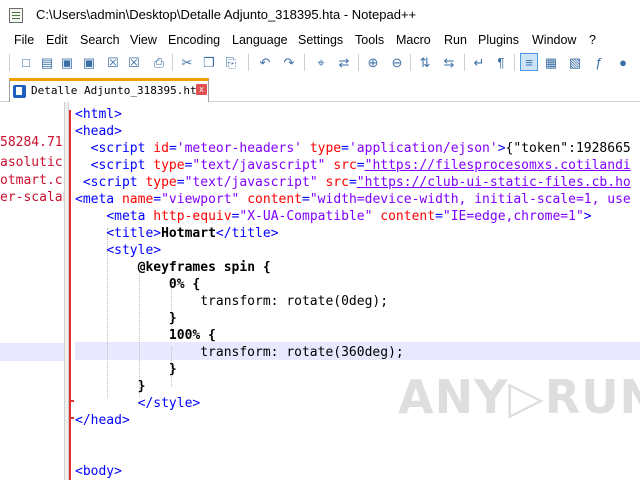 Image resolution: width=640 pixels, height=480 pixels. Describe the element at coordinates (498, 40) in the screenshot. I see `menu-plugins: Plugins` at that location.